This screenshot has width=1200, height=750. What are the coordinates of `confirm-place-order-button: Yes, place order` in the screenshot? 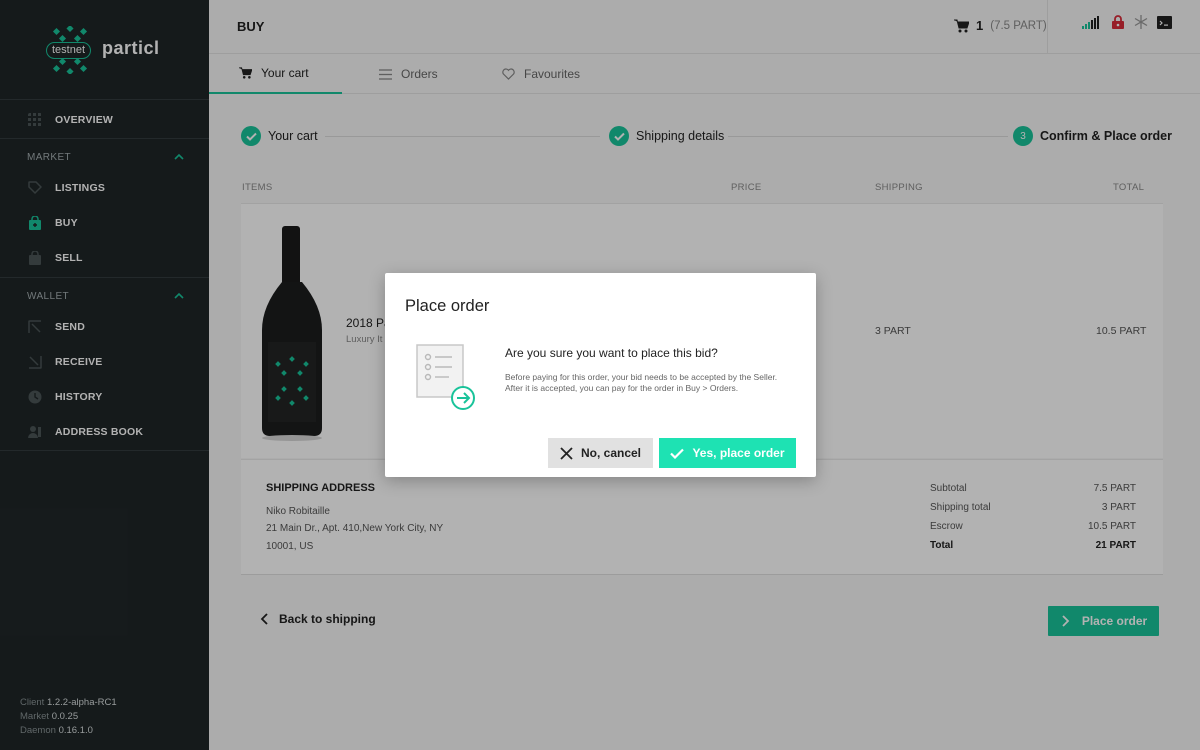 It's located at (727, 453).